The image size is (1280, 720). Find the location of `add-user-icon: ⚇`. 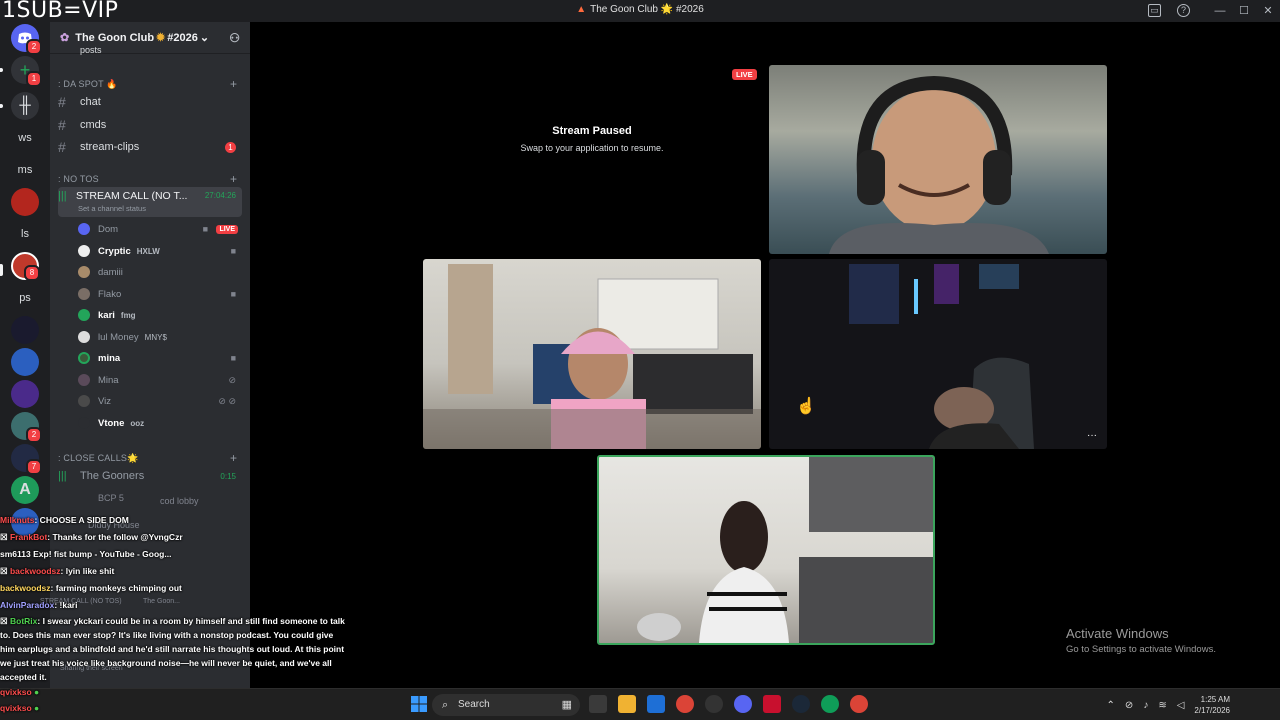

add-user-icon: ⚇ is located at coordinates (234, 38).